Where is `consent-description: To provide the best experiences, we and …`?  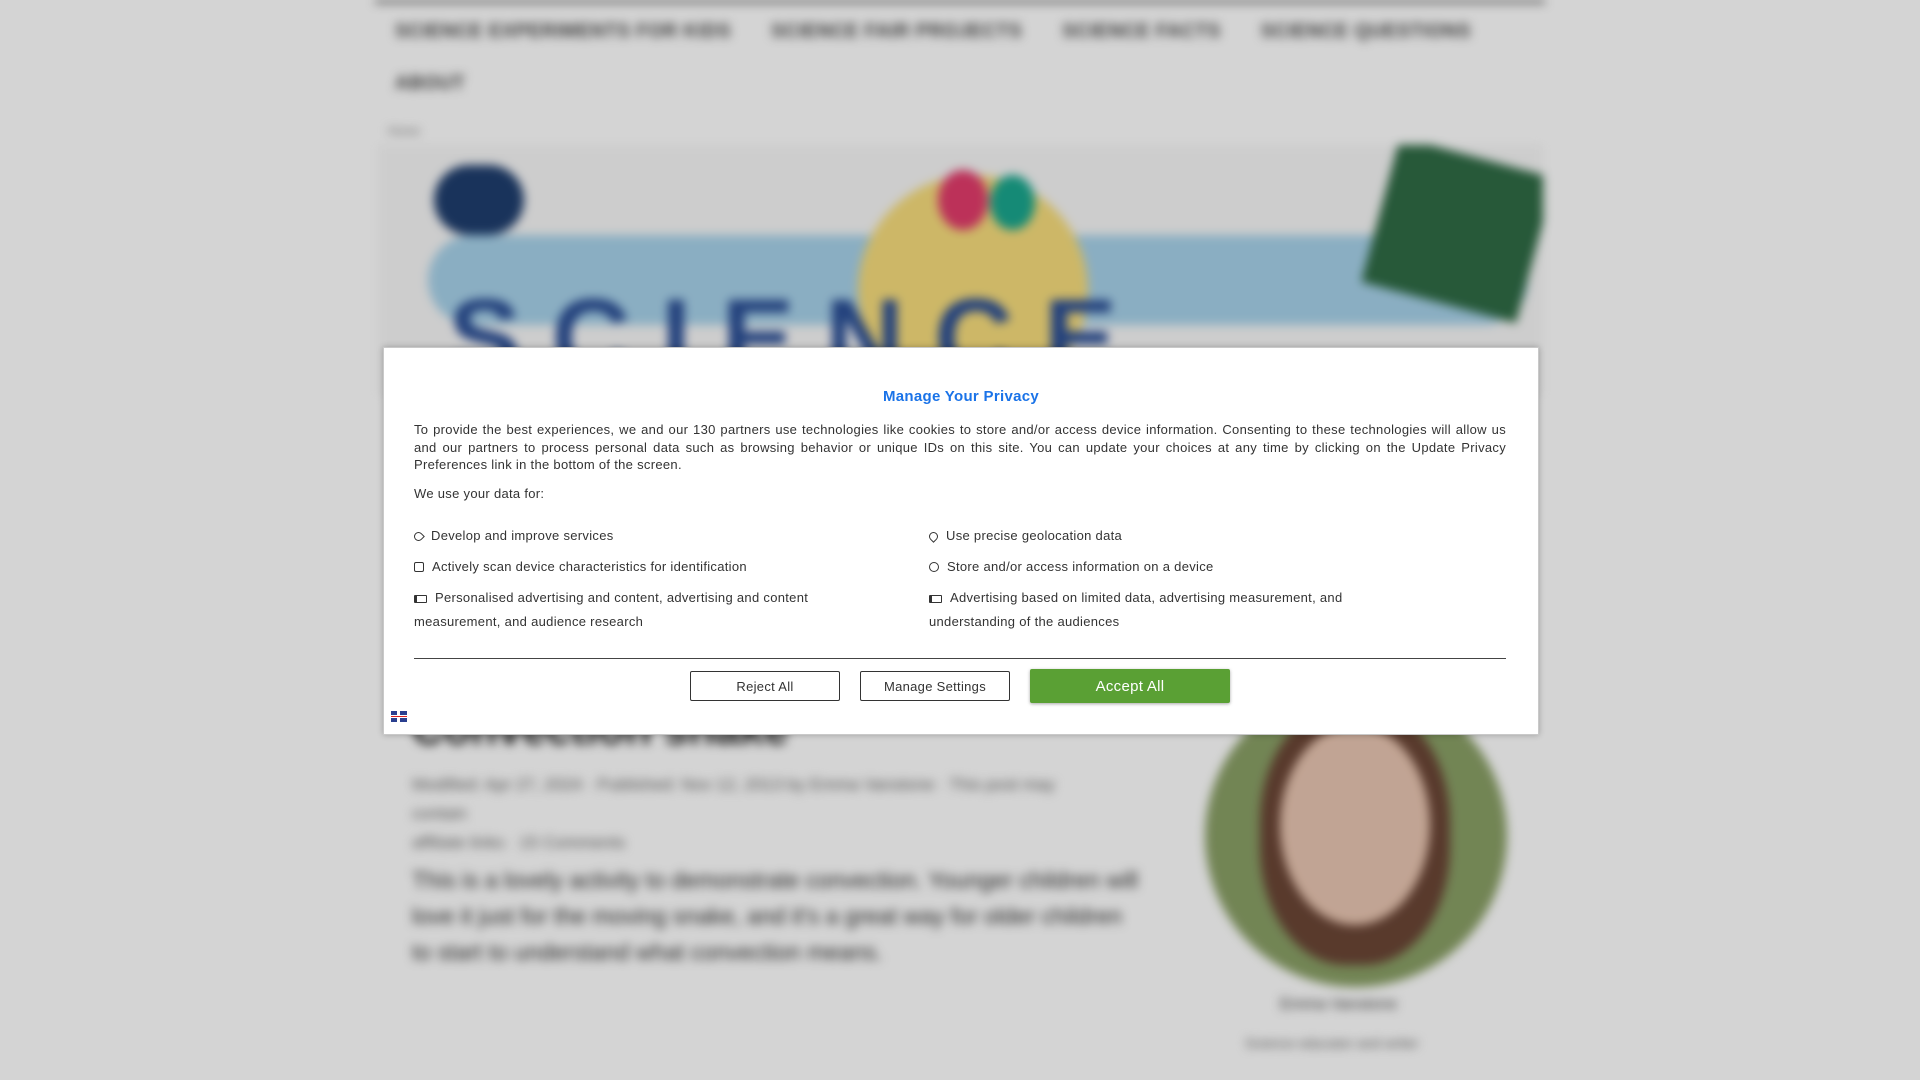 consent-description: To provide the best experiences, we and … is located at coordinates (960, 447).